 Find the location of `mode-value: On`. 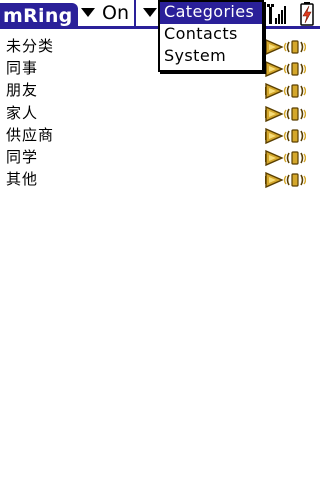

mode-value: On is located at coordinates (115, 13).